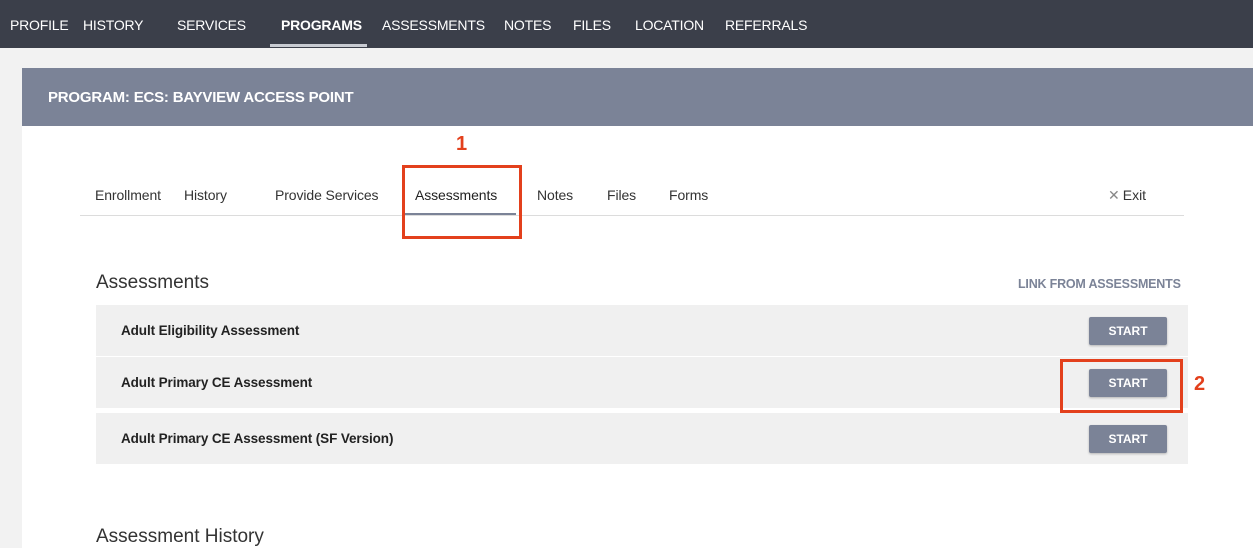 This screenshot has height=548, width=1253. Describe the element at coordinates (210, 330) in the screenshot. I see `assessment-name: Adult Eligibility Assessment` at that location.